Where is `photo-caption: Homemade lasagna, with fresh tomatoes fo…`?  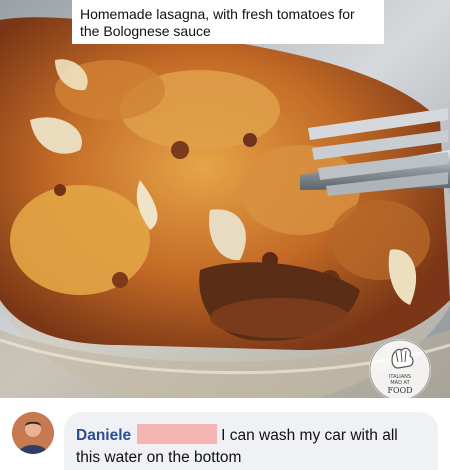
photo-caption: Homemade lasagna, with fresh tomatoes fo… is located at coordinates (228, 22).